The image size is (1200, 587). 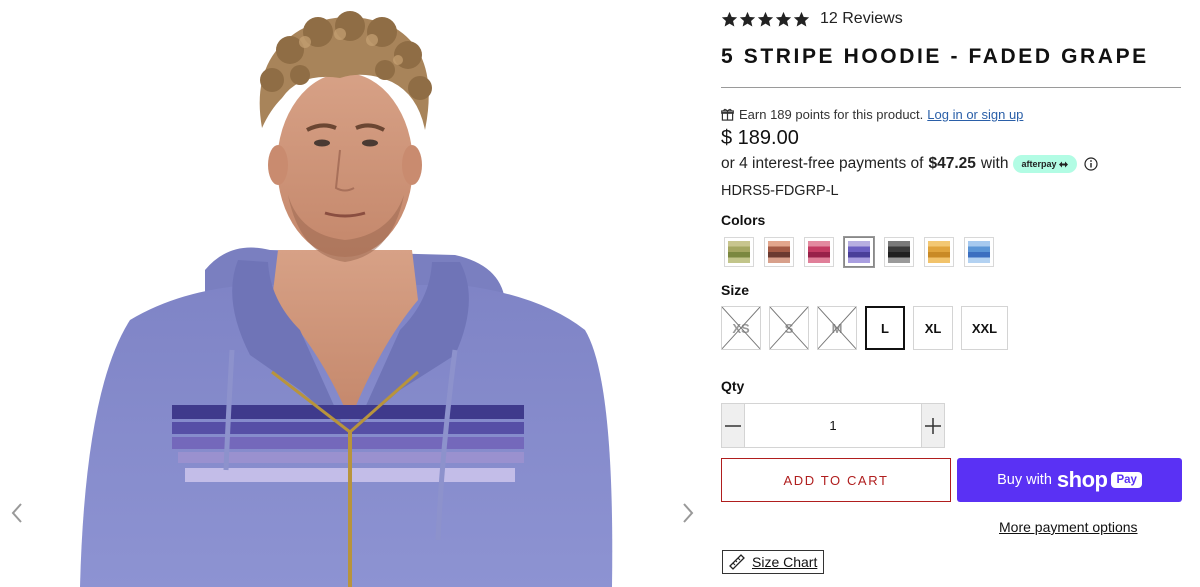 I want to click on color-swatches, so click(x=859, y=252).